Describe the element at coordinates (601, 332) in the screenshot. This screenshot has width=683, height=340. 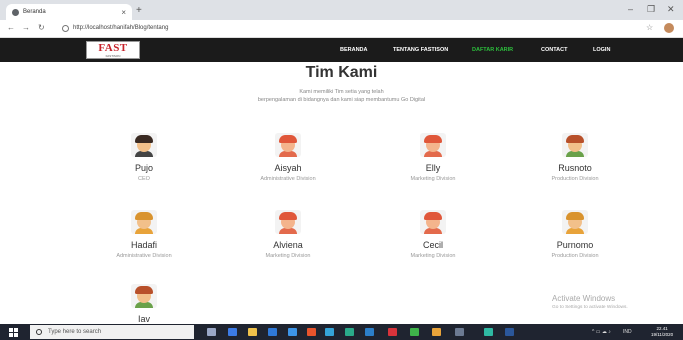
I see `tray-icons: ^ ▭ ☁ ♪` at that location.